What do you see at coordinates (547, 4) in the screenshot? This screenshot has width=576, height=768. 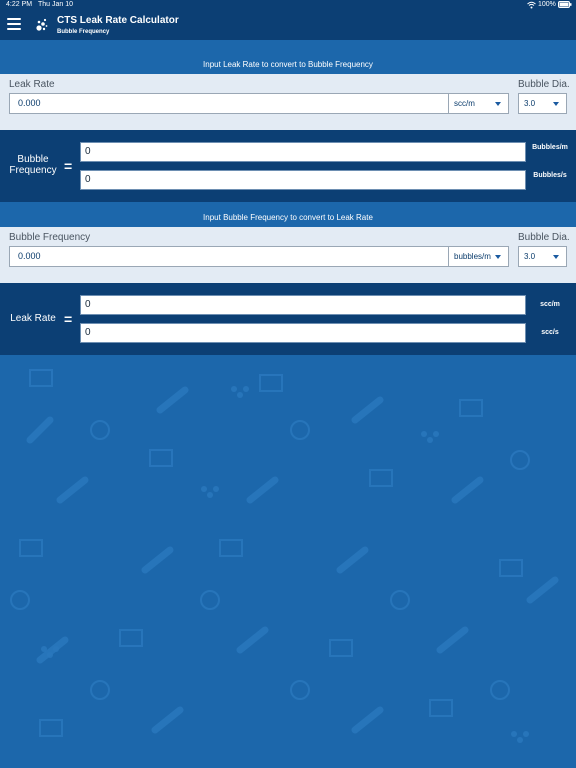 I see `battery-percent: 100%` at bounding box center [547, 4].